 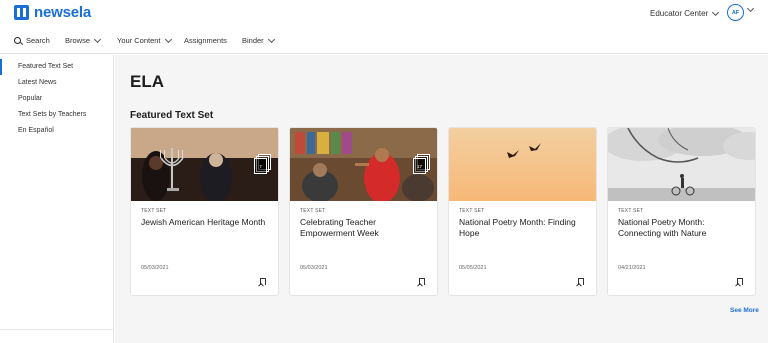 I want to click on newsela-logo-icon, so click(x=21, y=12).